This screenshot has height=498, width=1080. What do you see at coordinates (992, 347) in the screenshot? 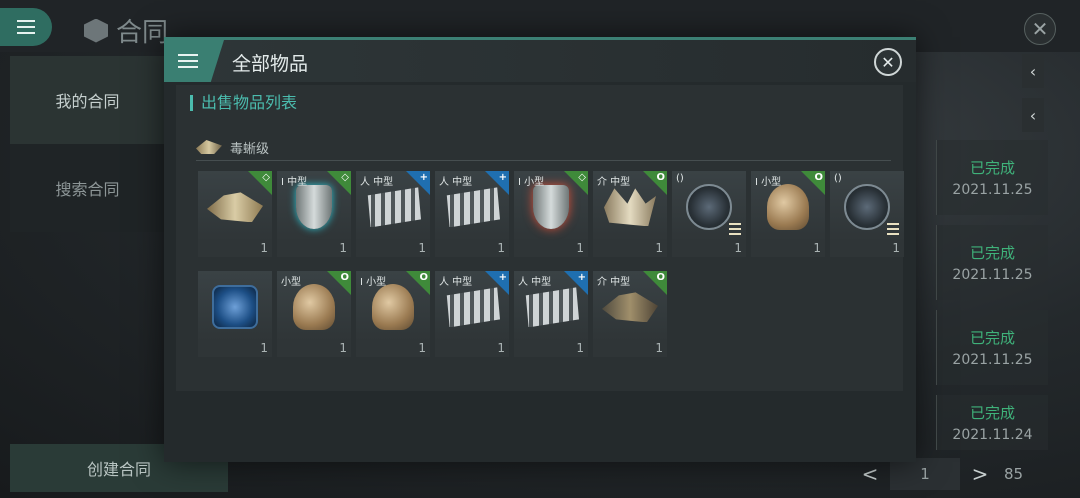
I see `contract-status-3: 已完成 2021.11.25` at bounding box center [992, 347].